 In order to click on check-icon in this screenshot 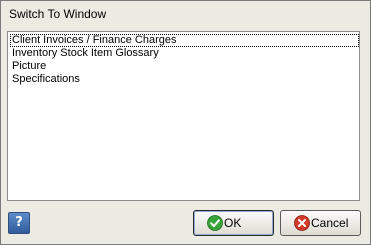, I will do `click(215, 223)`.